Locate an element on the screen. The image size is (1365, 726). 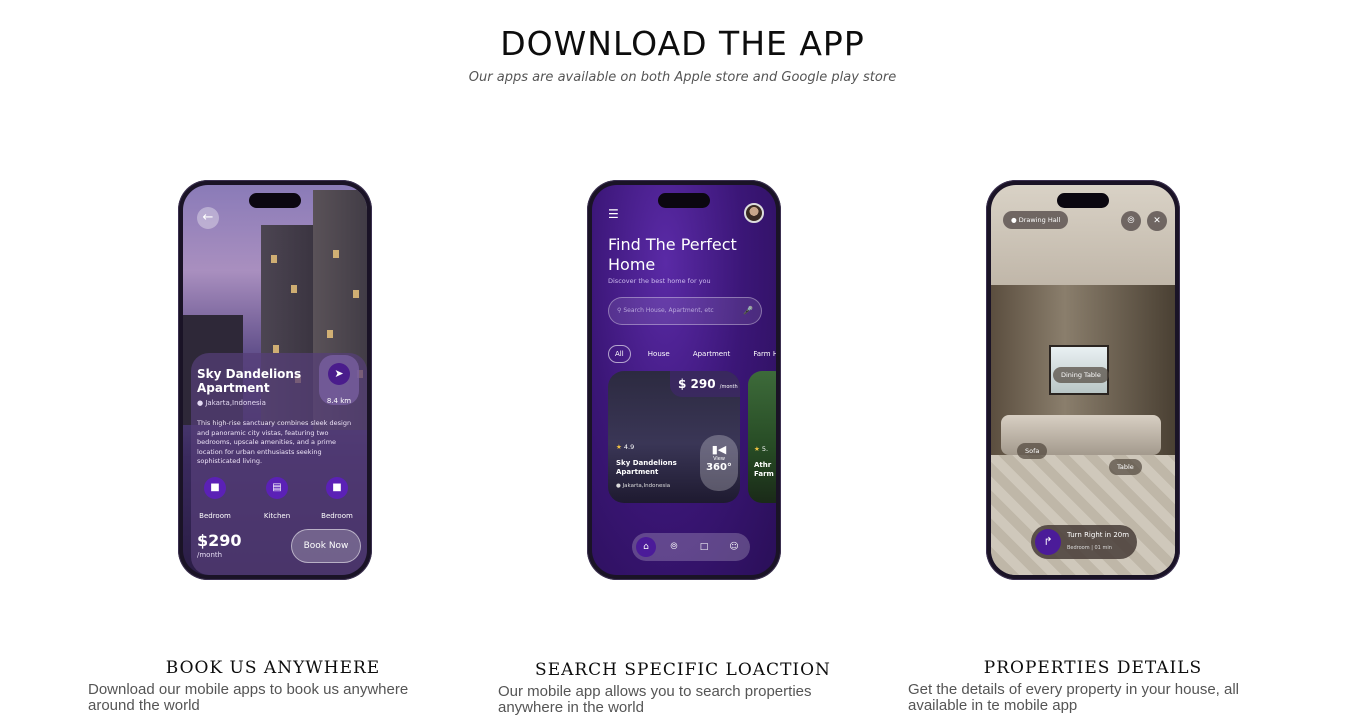
close-icon: ✕ is located at coordinates (1157, 221).